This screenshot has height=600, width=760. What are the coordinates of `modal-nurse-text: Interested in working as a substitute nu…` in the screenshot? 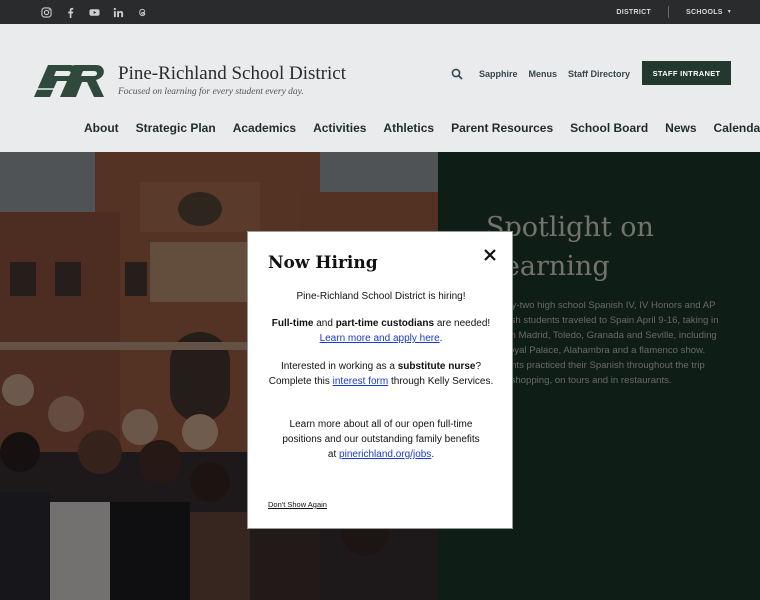 It's located at (381, 374).